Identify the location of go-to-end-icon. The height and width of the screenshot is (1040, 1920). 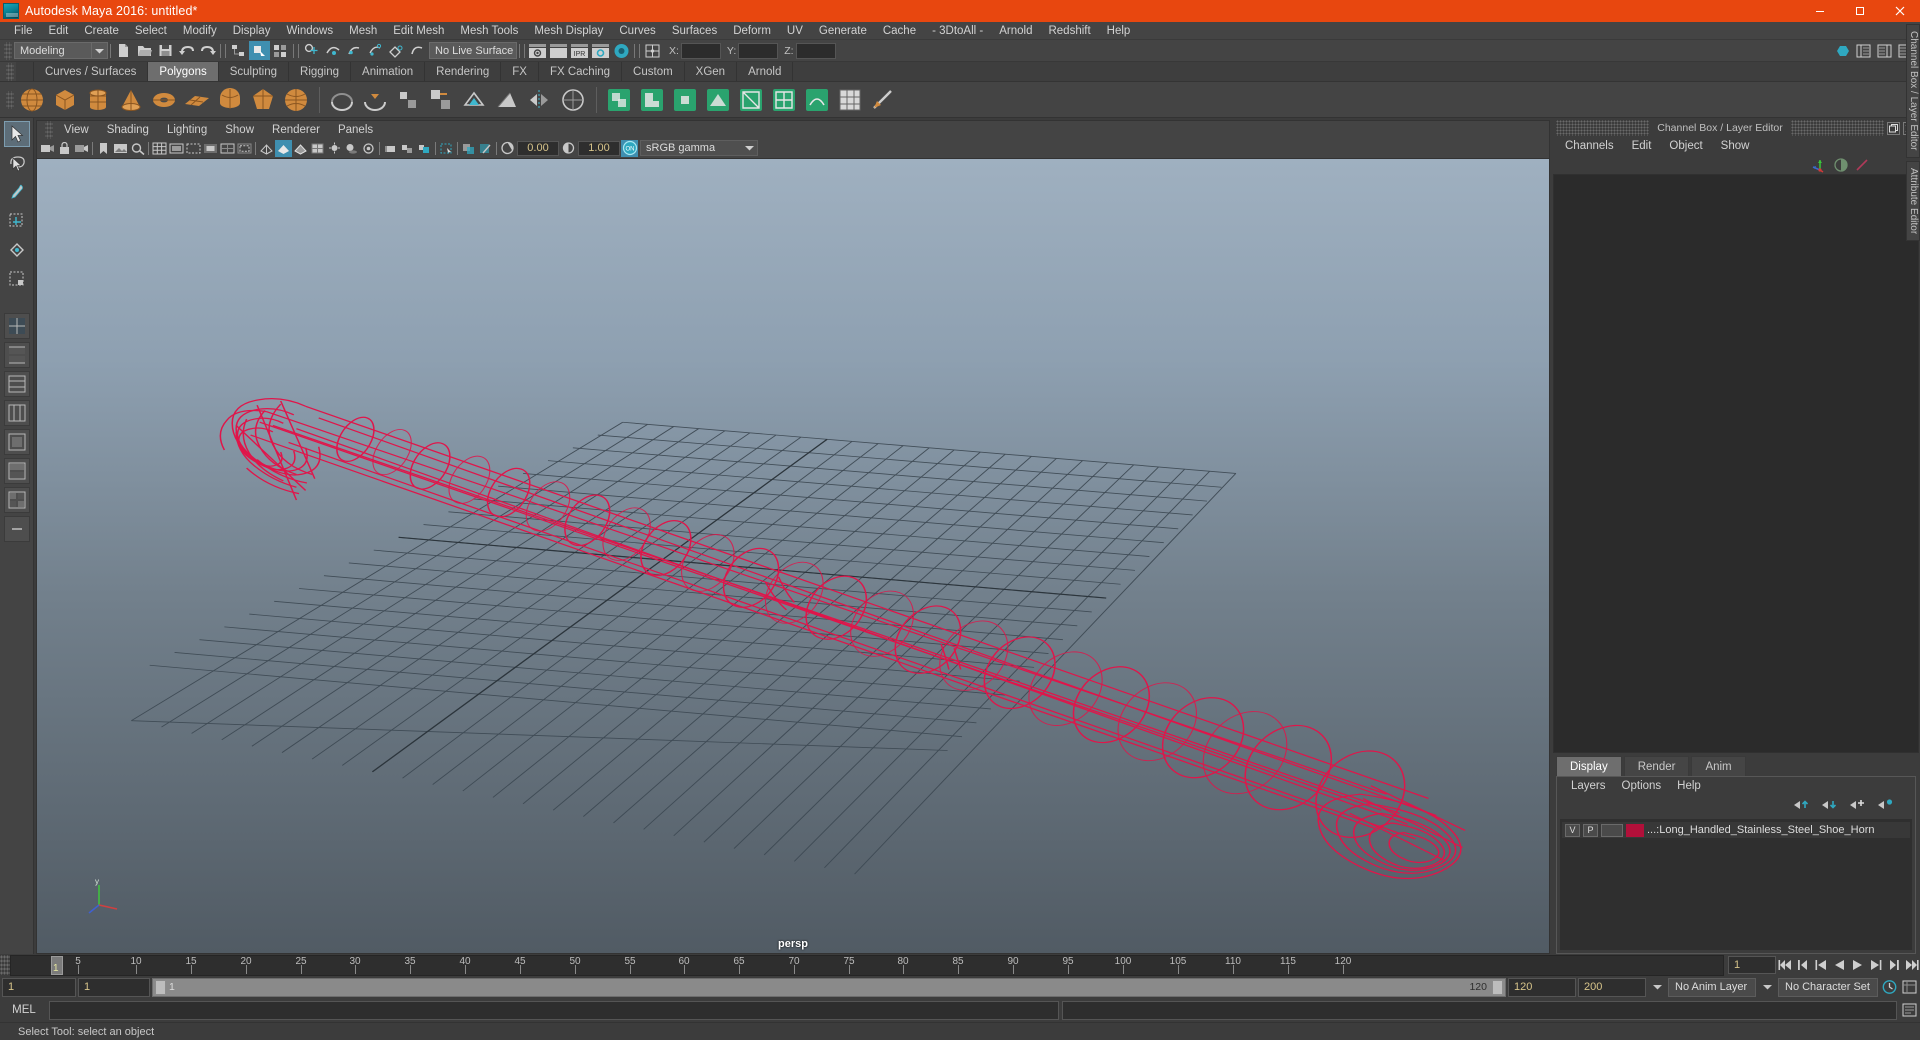
(1911, 965).